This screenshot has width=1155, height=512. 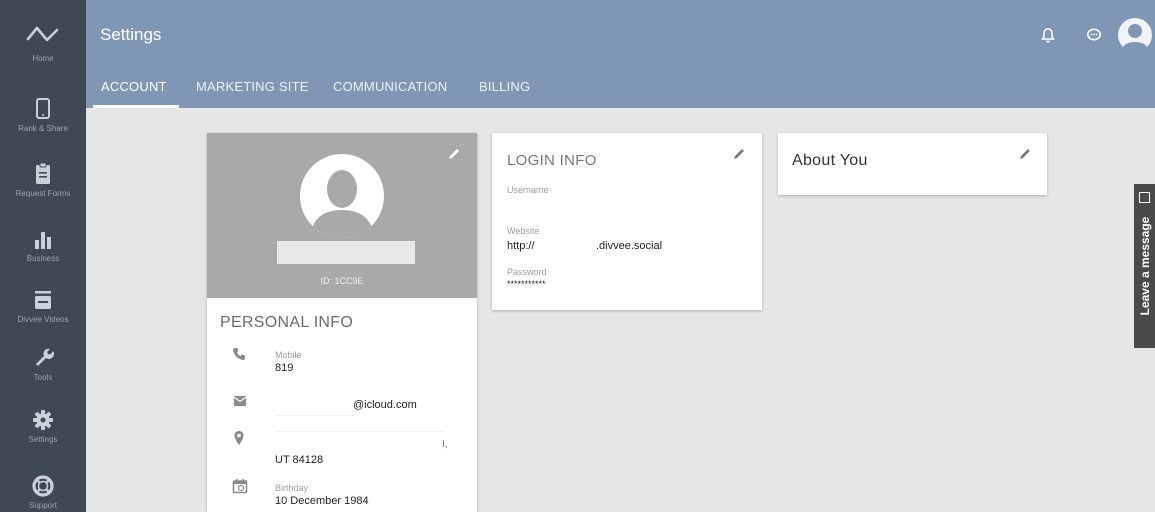 I want to click on sidebar-item-label: Rank & Share, so click(x=43, y=128).